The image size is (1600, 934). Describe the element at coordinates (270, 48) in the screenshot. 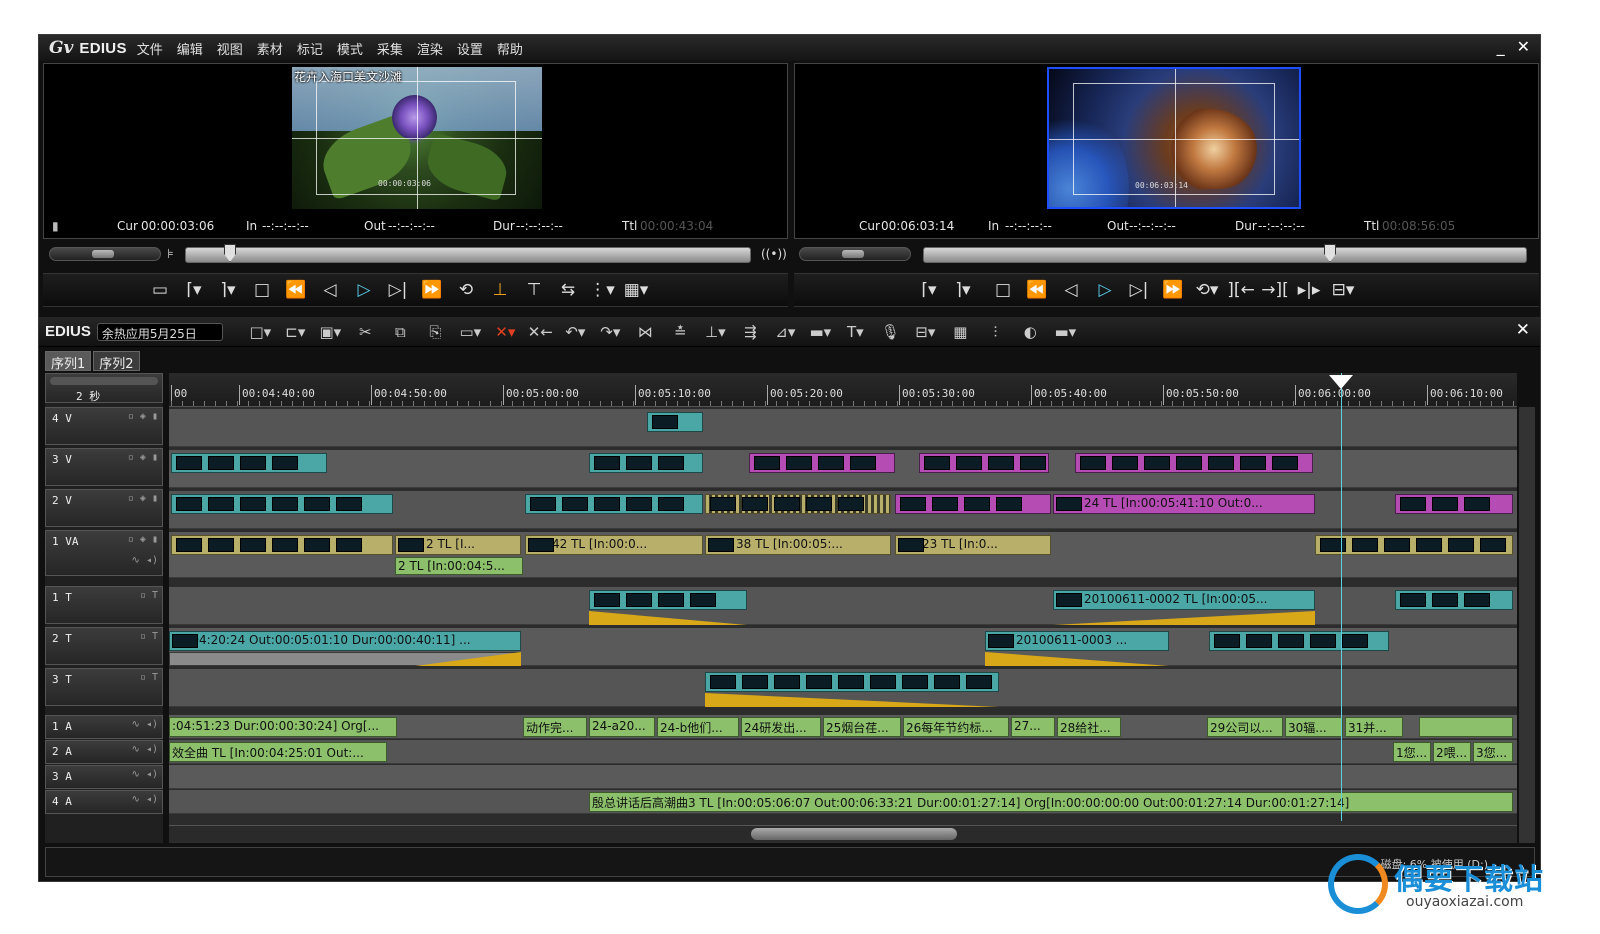

I see `menu-clip: 素材` at that location.